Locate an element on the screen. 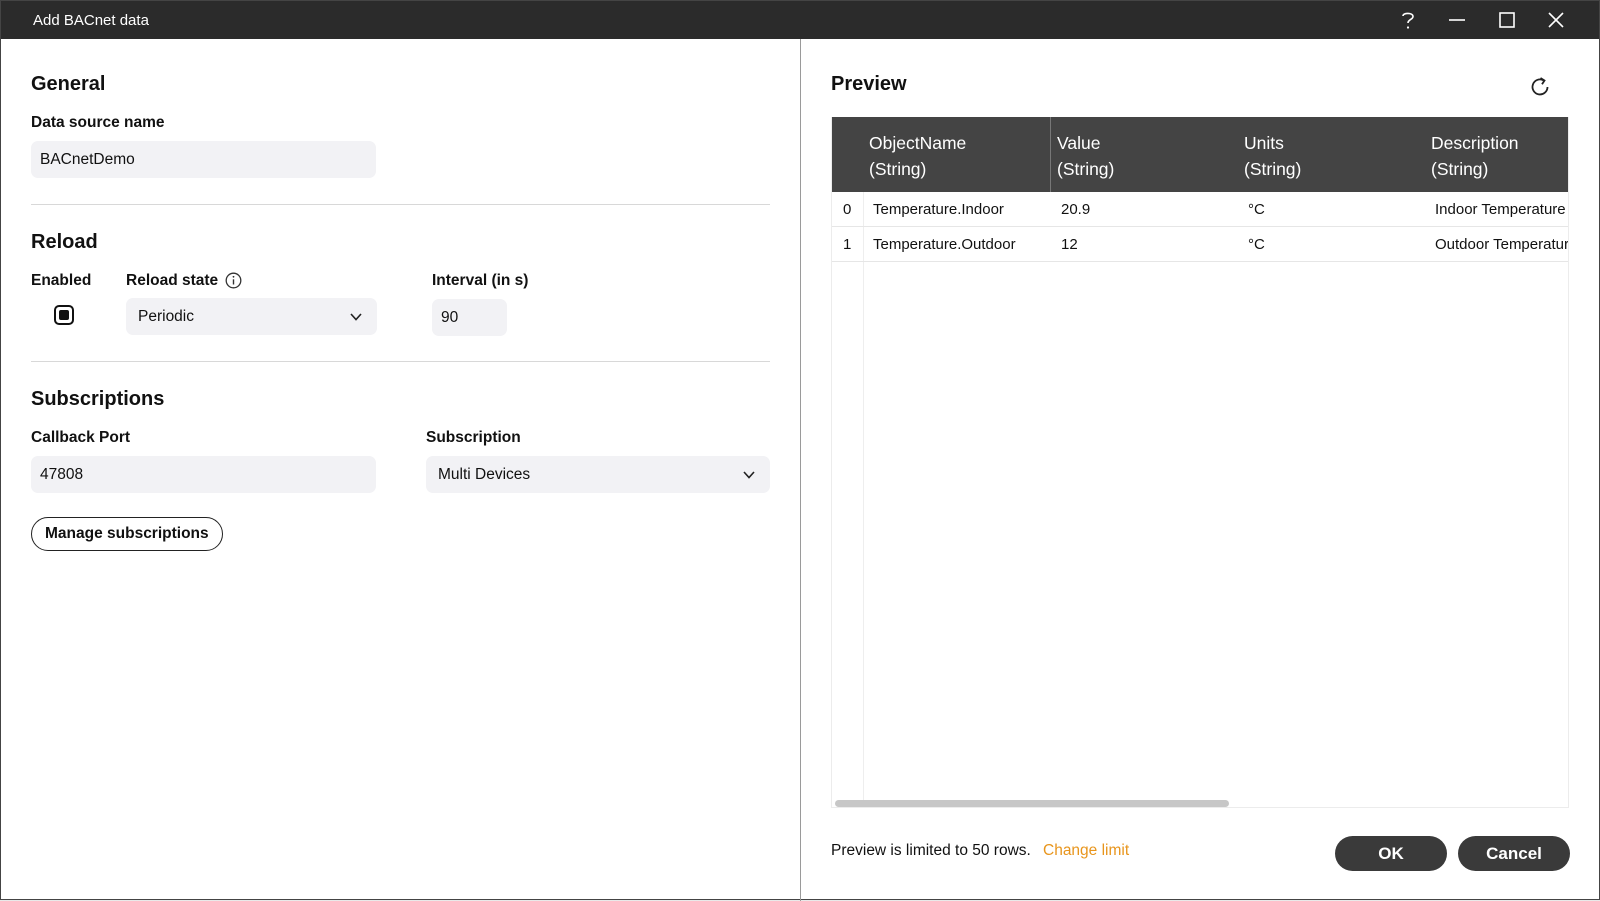 The width and height of the screenshot is (1600, 901). maximize-button is located at coordinates (1507, 20).